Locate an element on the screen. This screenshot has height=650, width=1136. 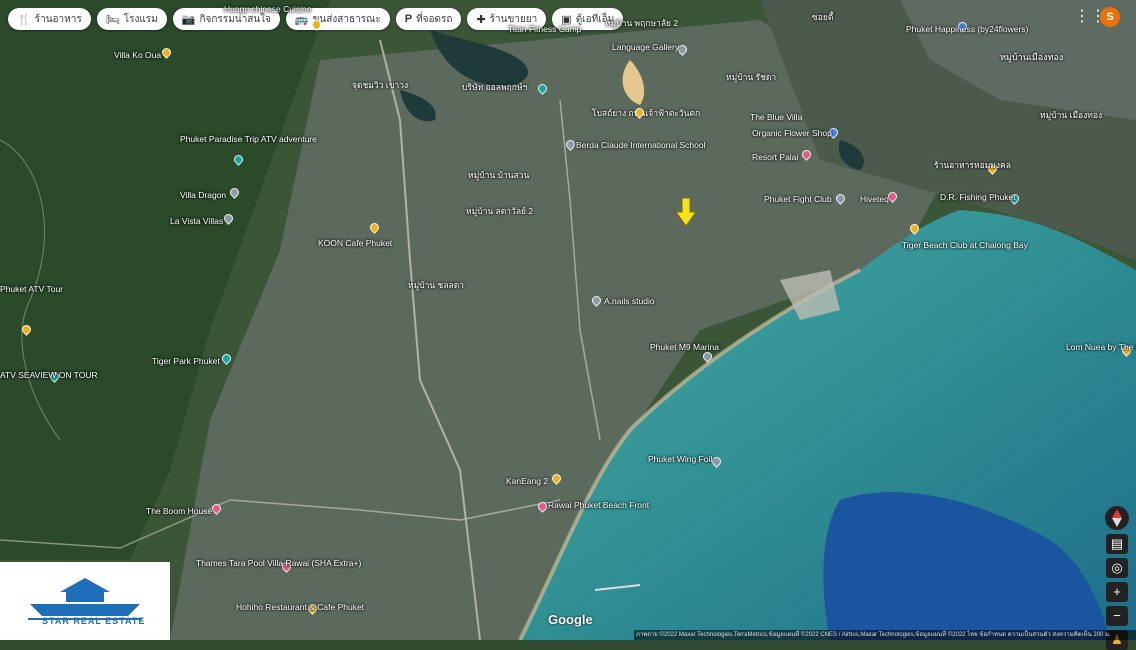
brand-logo: STAR REAL ESTATE is located at coordinates (85, 601).